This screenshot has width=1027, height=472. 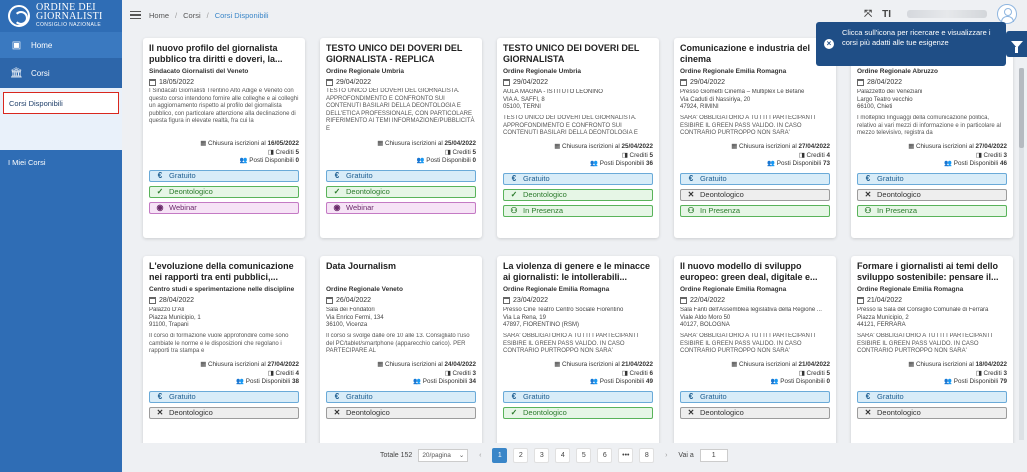 I want to click on page-6: 6, so click(x=605, y=455).